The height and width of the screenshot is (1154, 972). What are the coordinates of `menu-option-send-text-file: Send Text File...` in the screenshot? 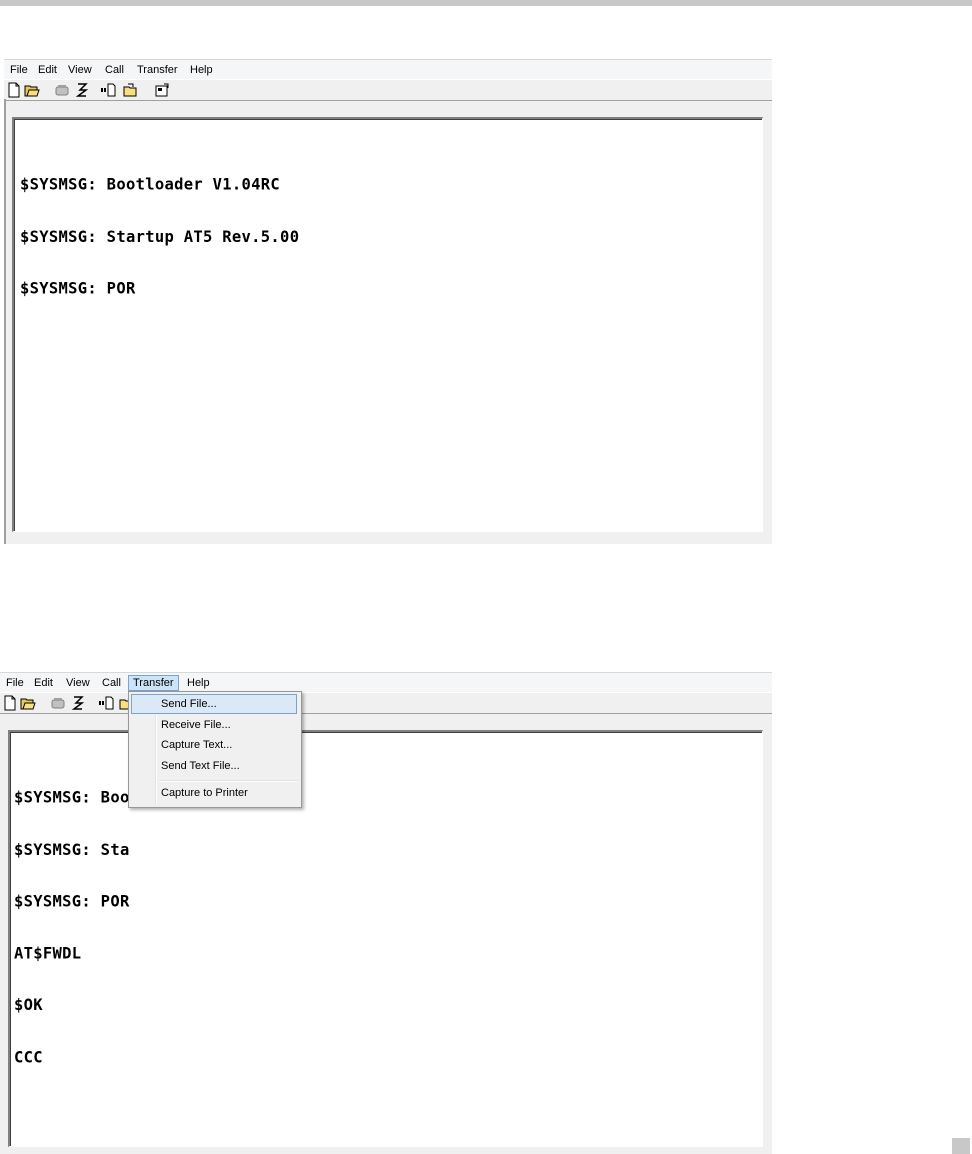 It's located at (214, 766).